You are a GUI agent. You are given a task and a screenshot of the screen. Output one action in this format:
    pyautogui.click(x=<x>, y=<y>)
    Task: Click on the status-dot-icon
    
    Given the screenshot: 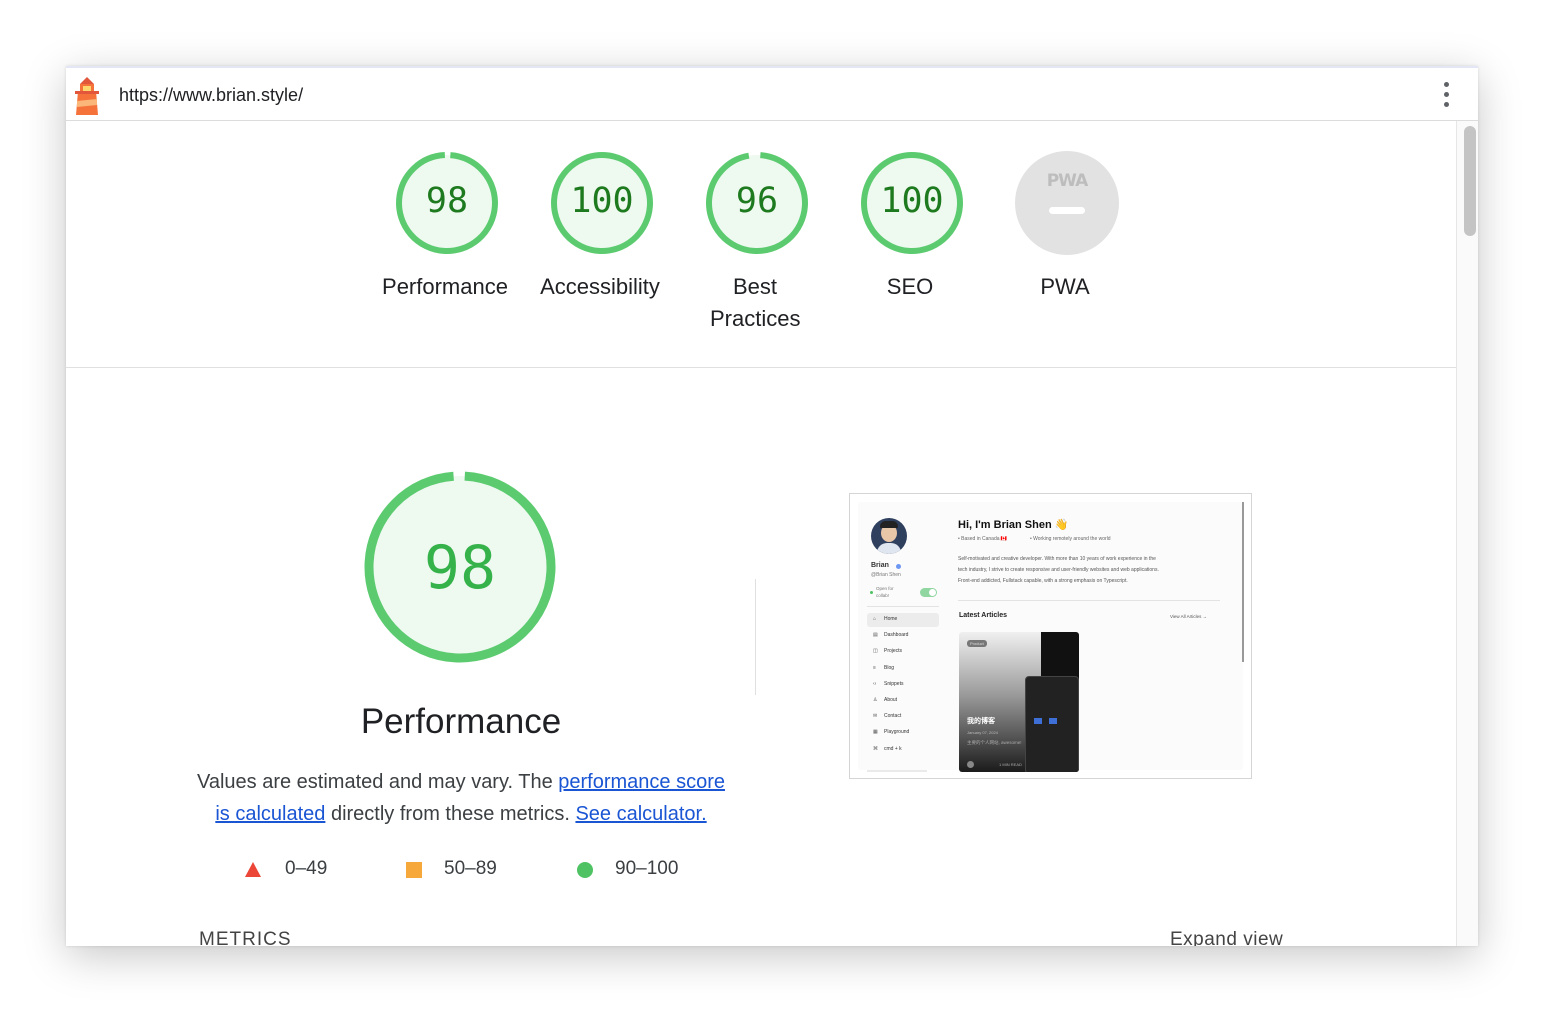 What is the action you would take?
    pyautogui.click(x=871, y=592)
    